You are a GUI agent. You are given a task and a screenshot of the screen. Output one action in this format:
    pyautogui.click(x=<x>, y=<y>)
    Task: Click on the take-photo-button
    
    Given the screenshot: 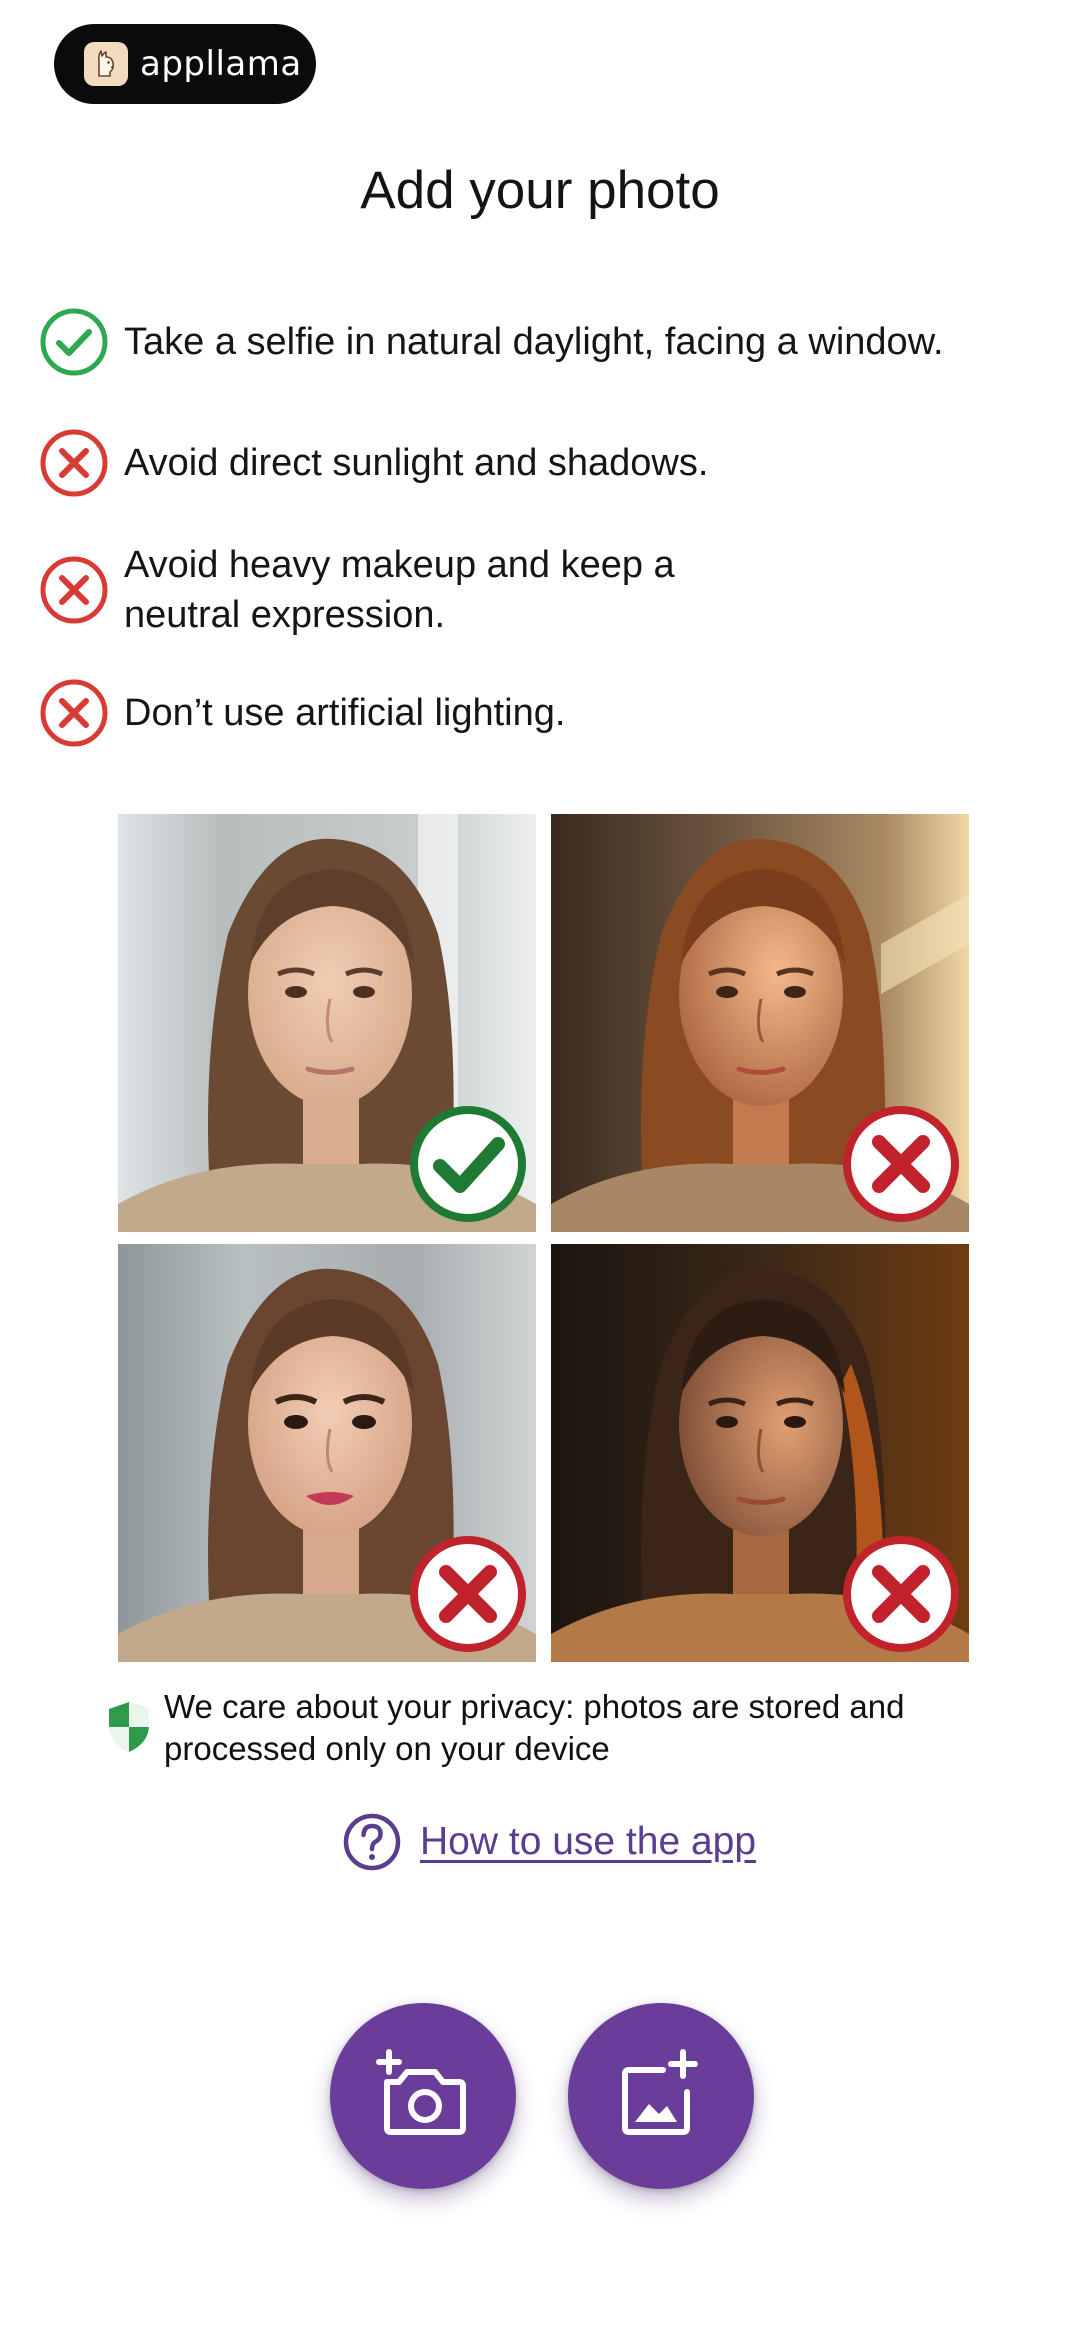 What is the action you would take?
    pyautogui.click(x=423, y=2096)
    